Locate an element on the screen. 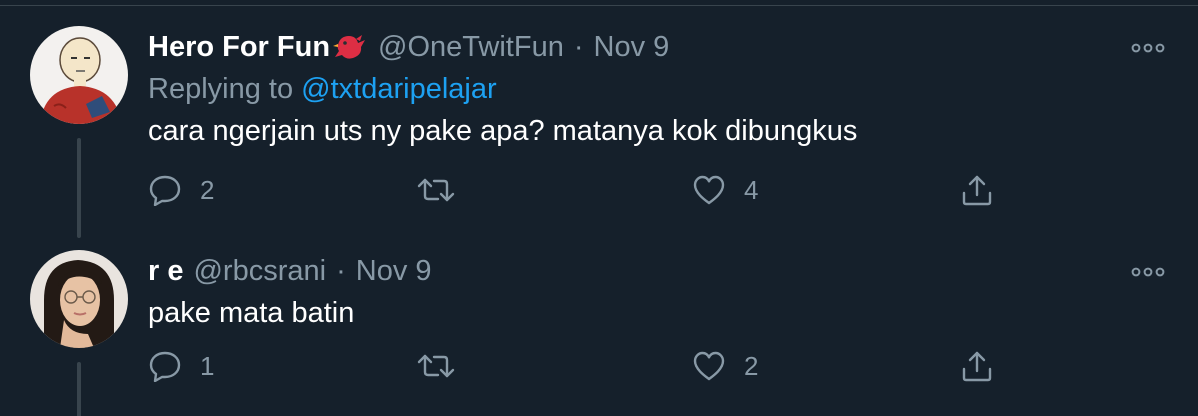 This screenshot has height=416, width=1198. tweet-actions: 1 2 is located at coordinates (578, 366).